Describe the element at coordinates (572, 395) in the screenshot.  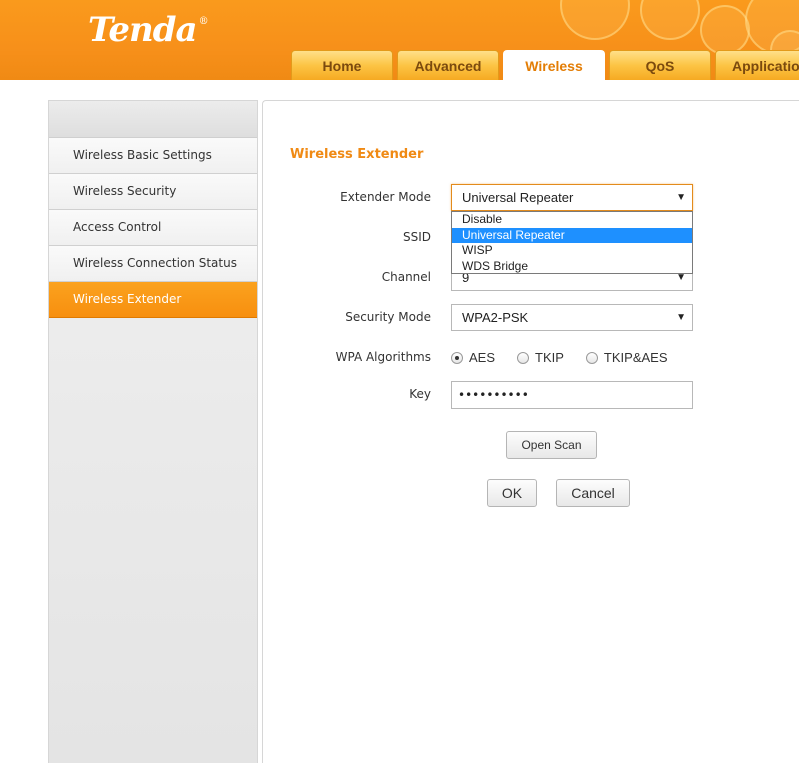
I see `key-input: ••••••••••` at that location.